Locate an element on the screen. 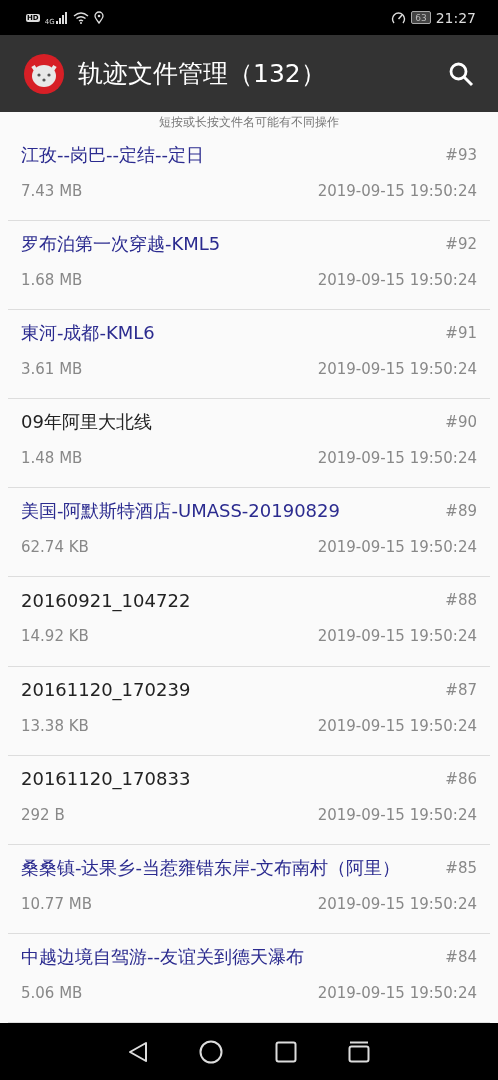  file-name: 20161120_170833 is located at coordinates (106, 779).